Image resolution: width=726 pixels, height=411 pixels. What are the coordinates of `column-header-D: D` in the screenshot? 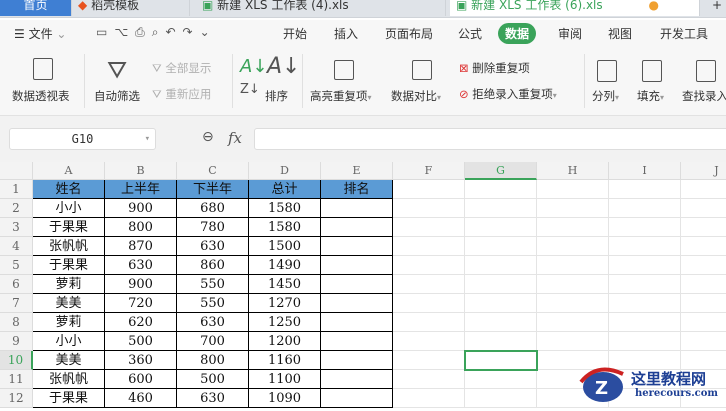 It's located at (285, 171).